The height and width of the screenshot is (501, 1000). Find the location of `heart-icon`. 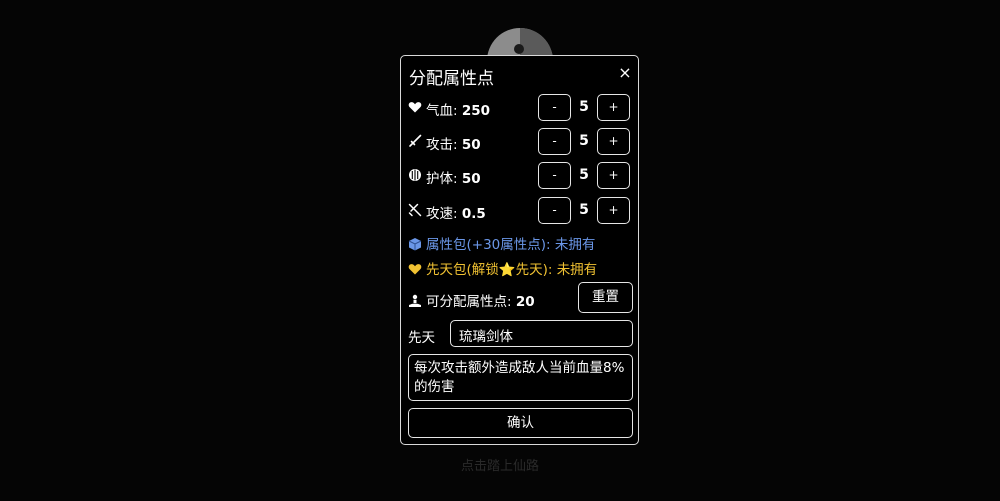

heart-icon is located at coordinates (415, 107).